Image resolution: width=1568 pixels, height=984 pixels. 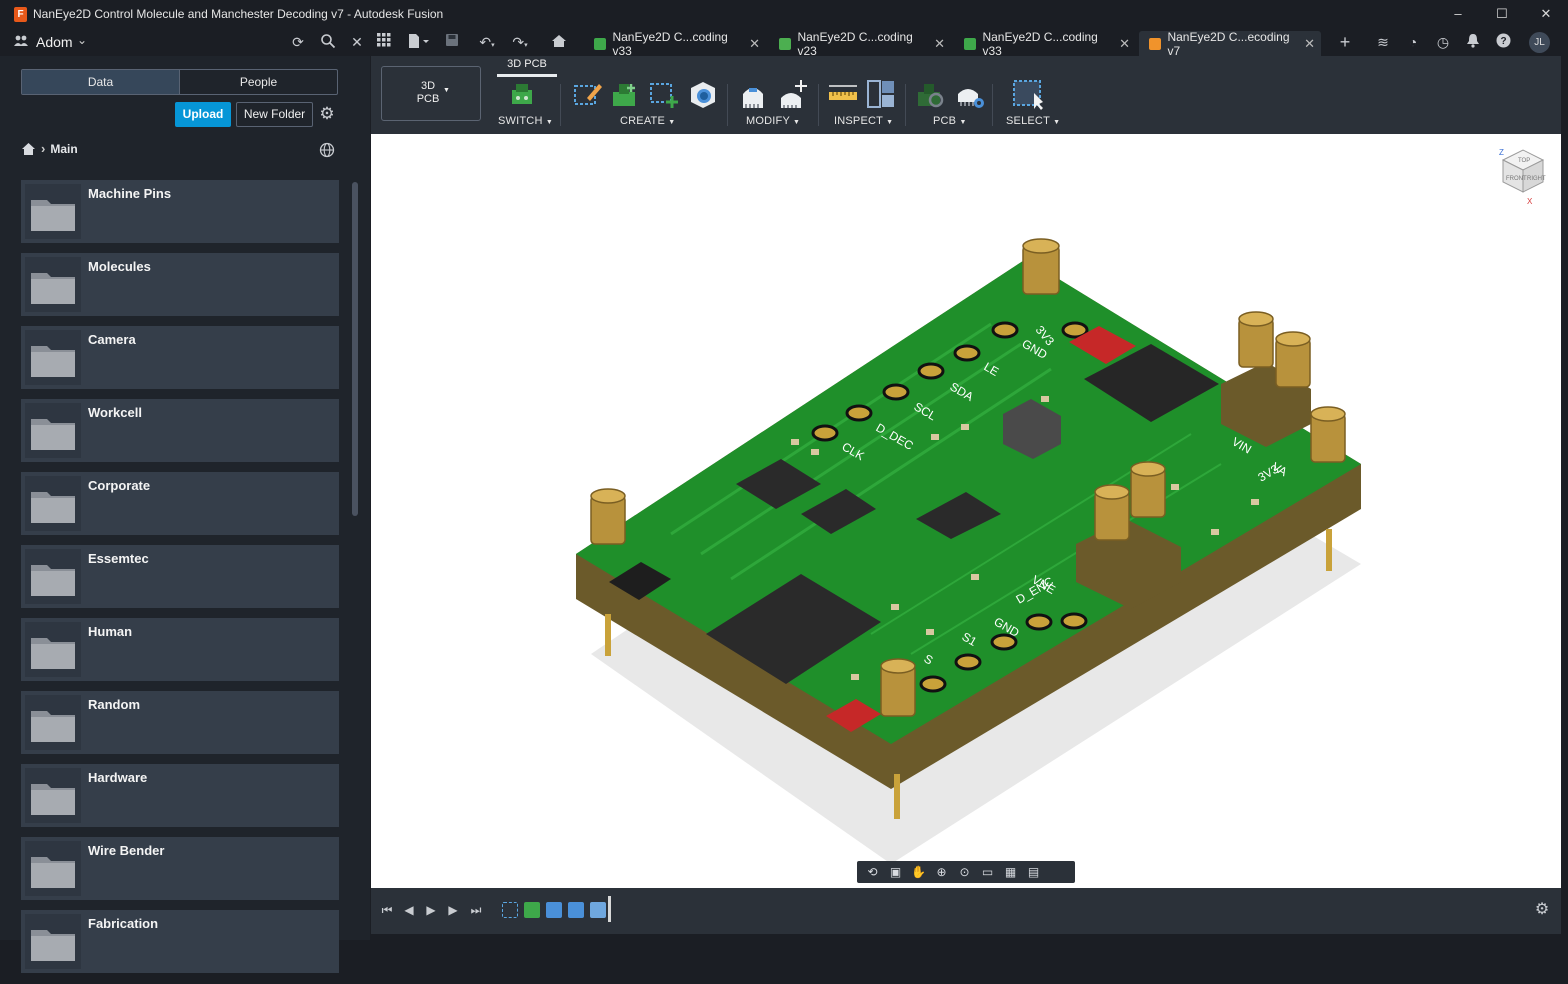 What do you see at coordinates (860, 44) in the screenshot?
I see `document-tab: NanEye2D C...coding v23 ✕` at bounding box center [860, 44].